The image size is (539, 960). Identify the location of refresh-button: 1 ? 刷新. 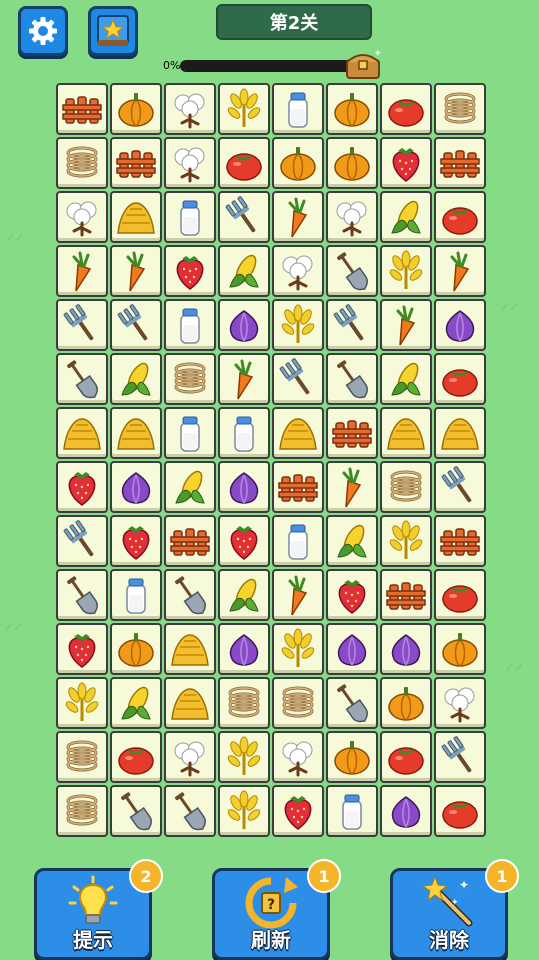
(276, 909).